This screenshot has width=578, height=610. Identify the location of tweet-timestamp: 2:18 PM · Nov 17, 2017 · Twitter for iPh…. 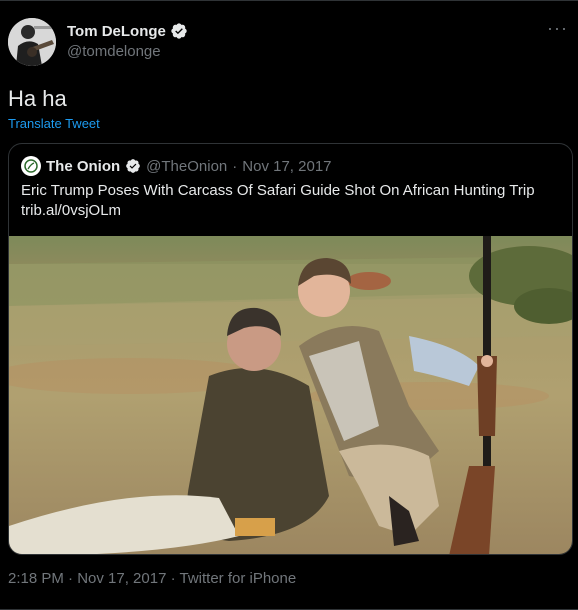
(152, 578).